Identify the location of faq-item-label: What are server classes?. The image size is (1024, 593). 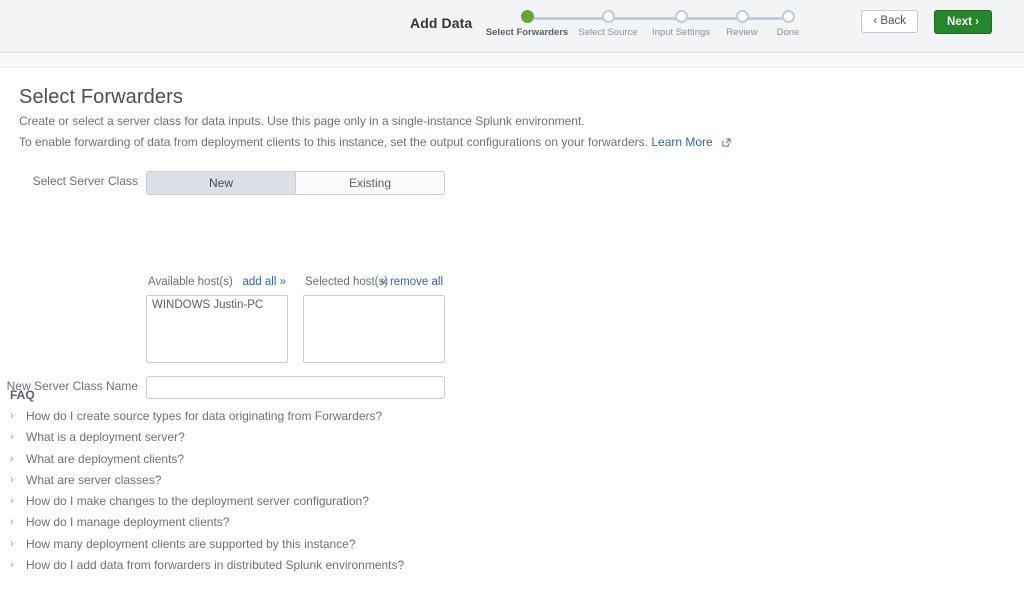
(94, 479).